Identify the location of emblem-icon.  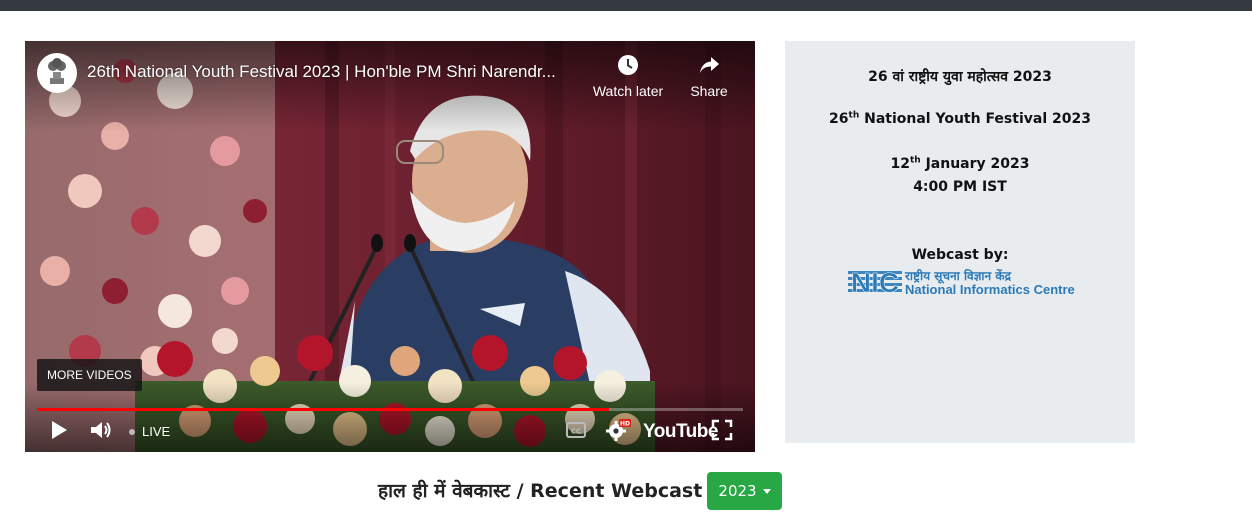
(57, 73).